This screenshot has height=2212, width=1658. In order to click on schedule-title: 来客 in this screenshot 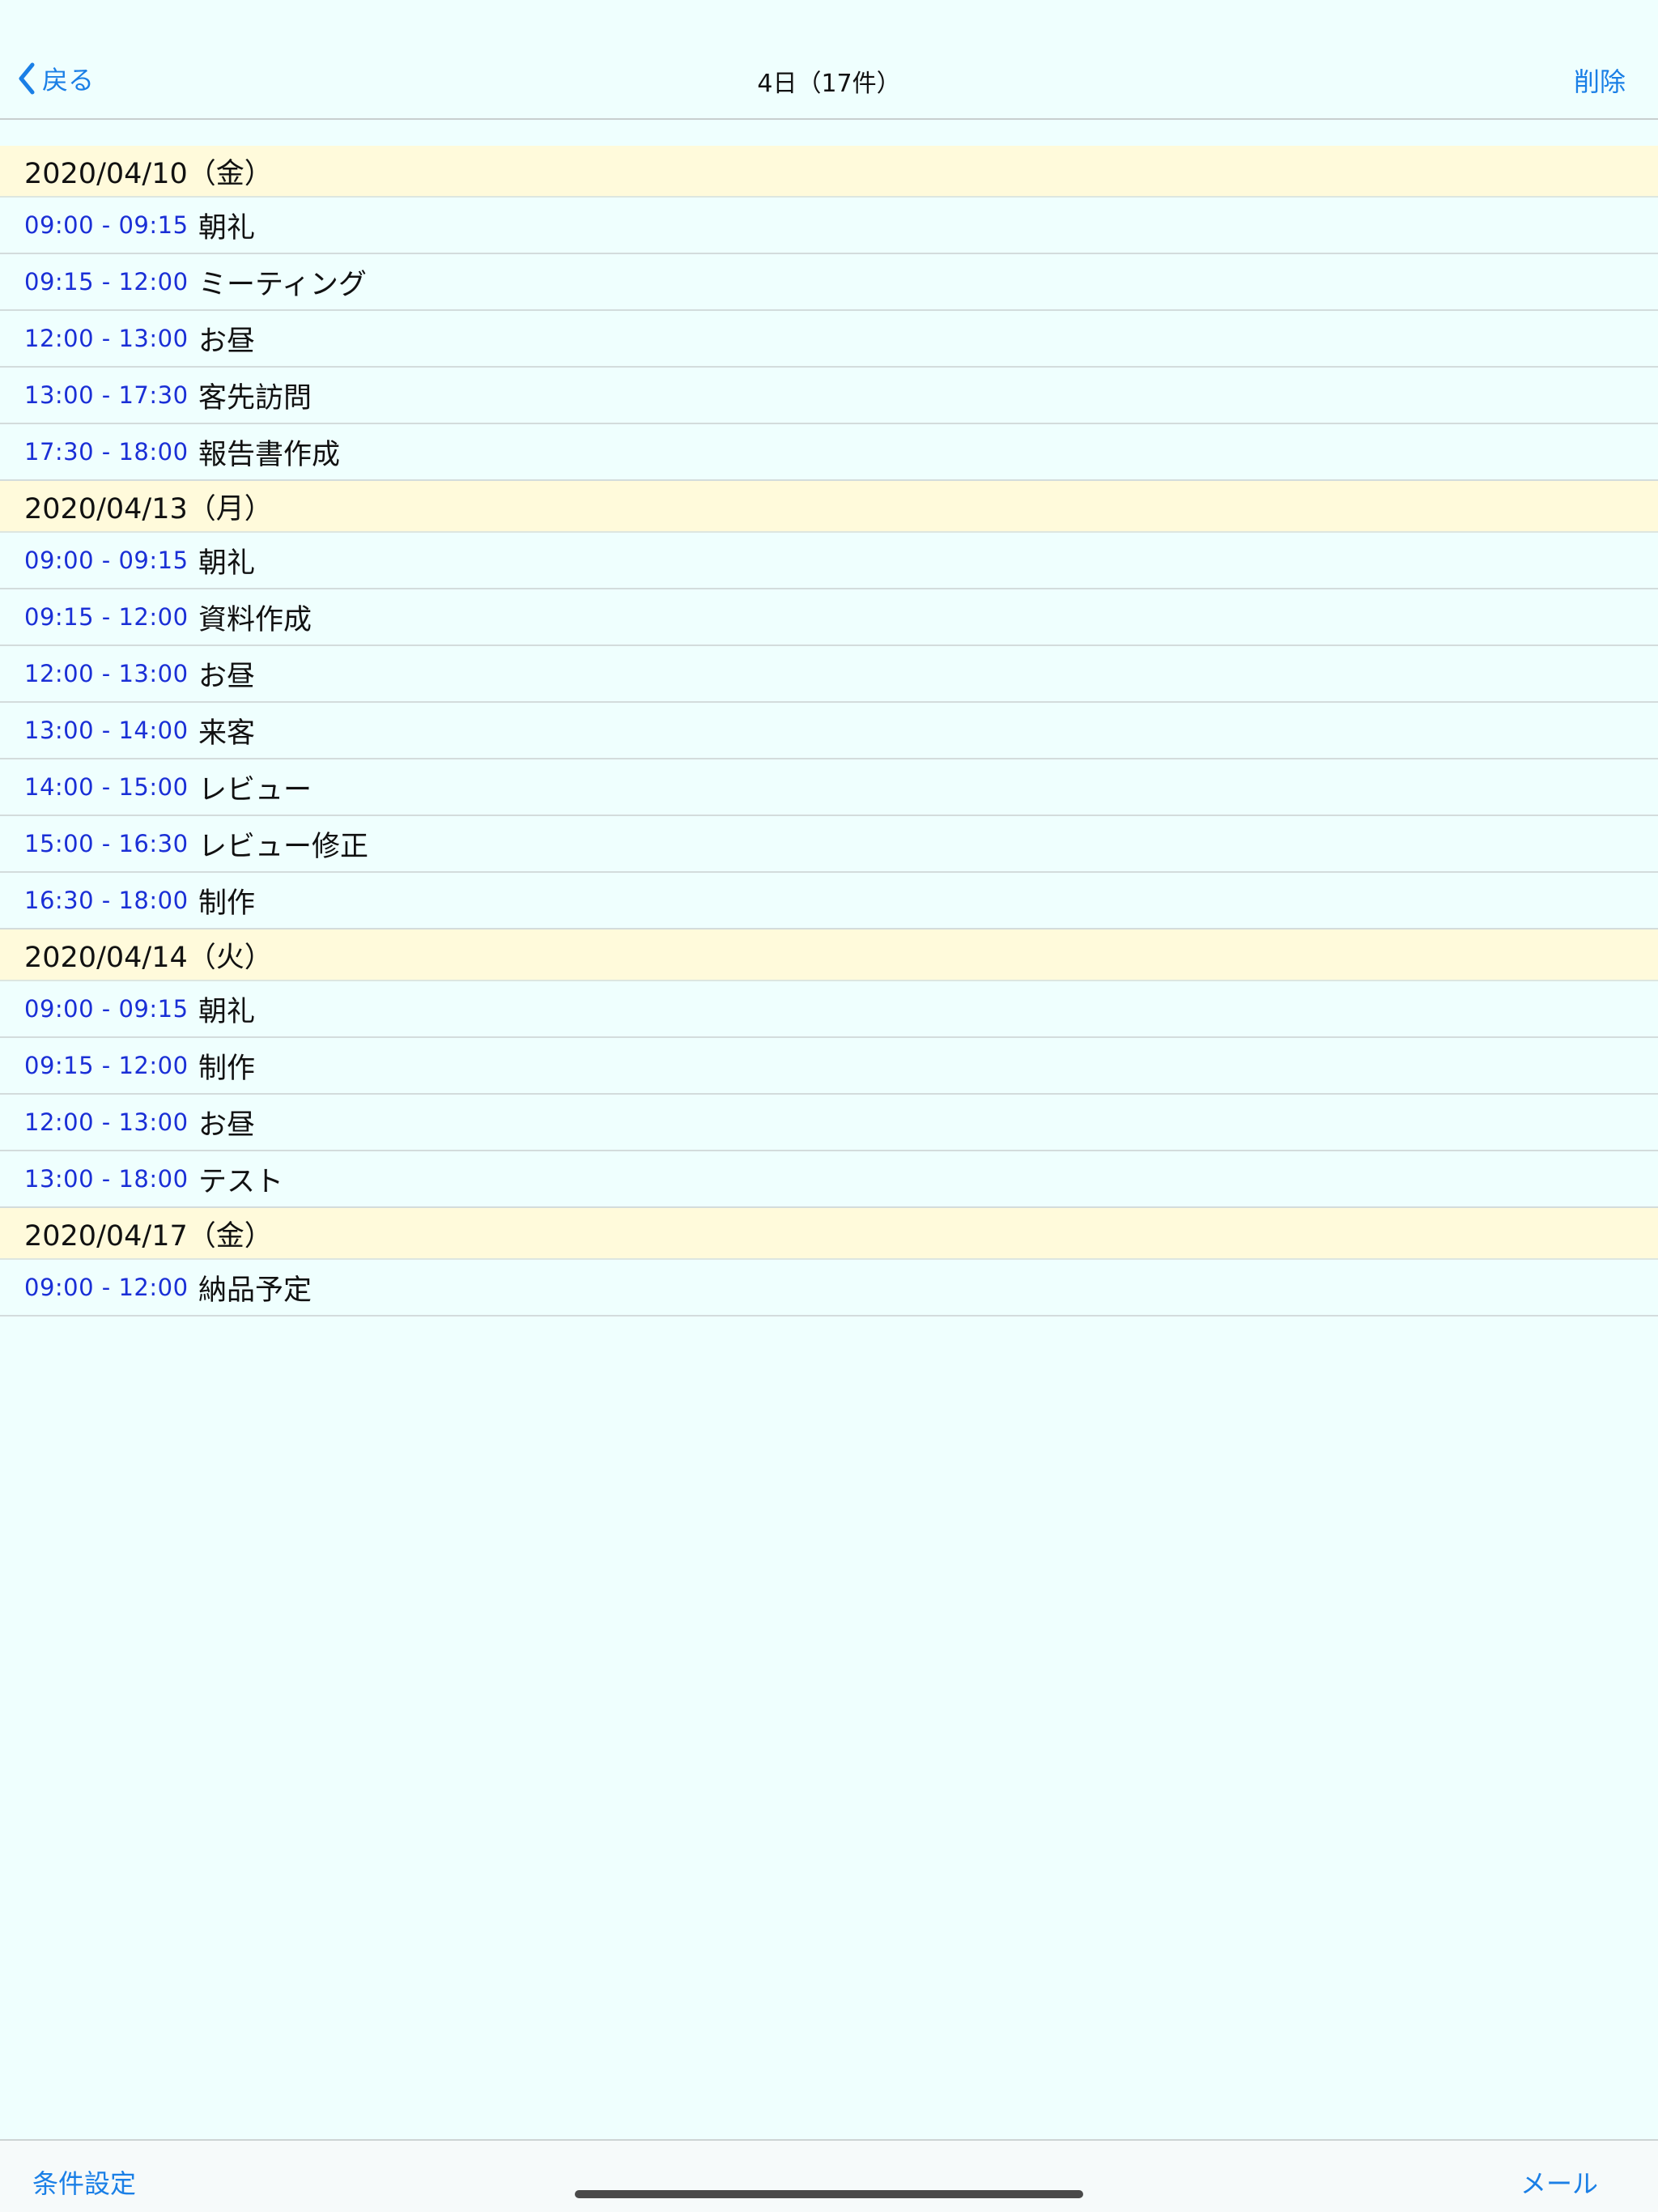, I will do `click(227, 733)`.